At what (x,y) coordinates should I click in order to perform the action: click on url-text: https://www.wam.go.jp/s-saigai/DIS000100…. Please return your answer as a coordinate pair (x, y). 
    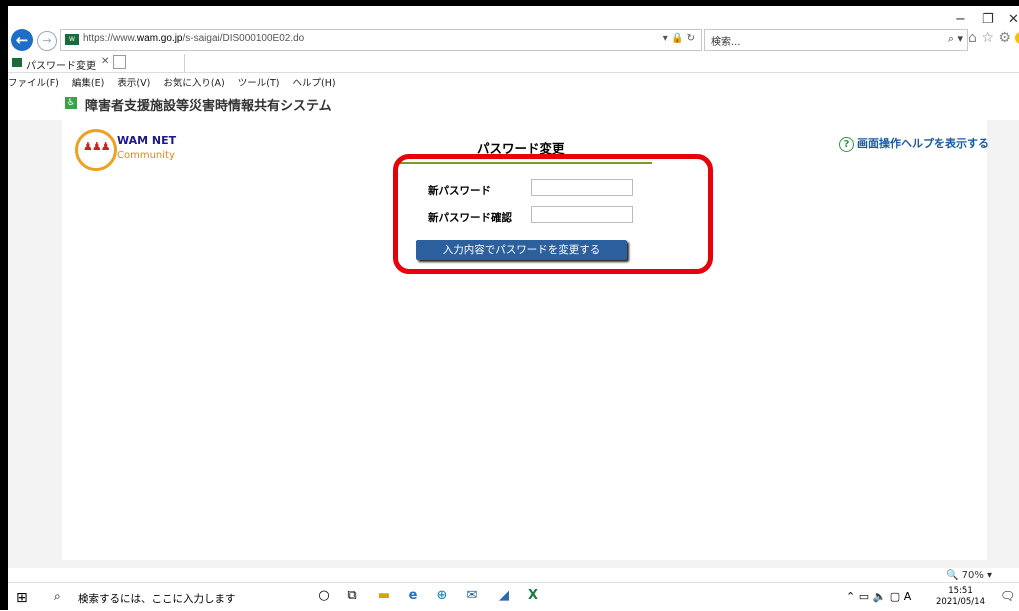
    Looking at the image, I should click on (194, 38).